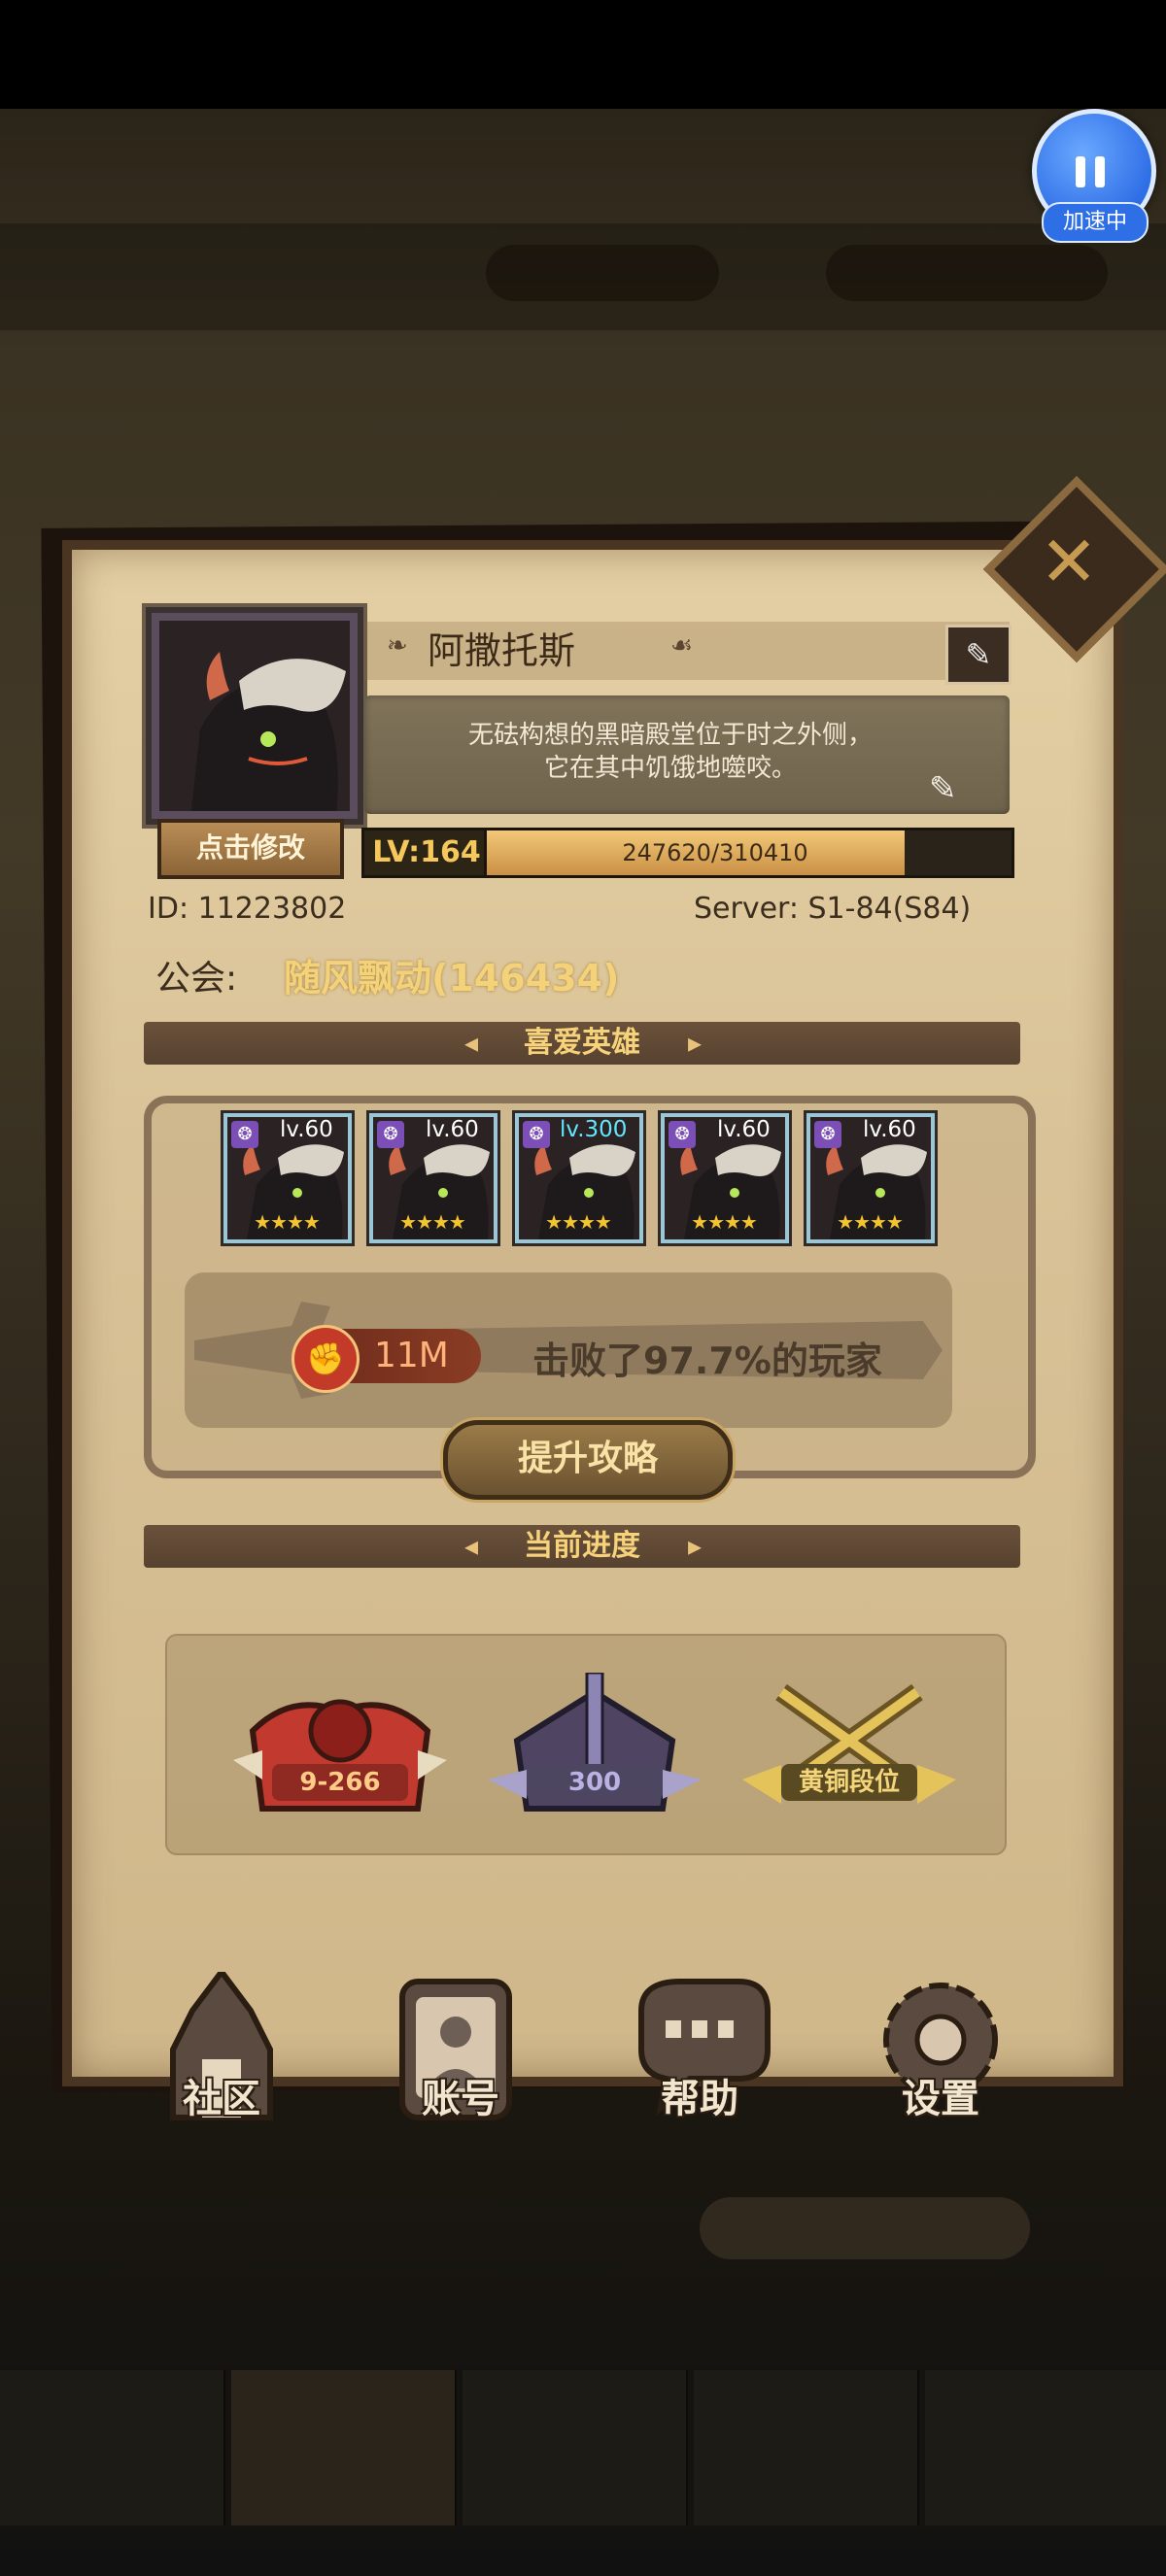 The image size is (1166, 2576). I want to click on settings-label: 设置, so click(940, 2099).